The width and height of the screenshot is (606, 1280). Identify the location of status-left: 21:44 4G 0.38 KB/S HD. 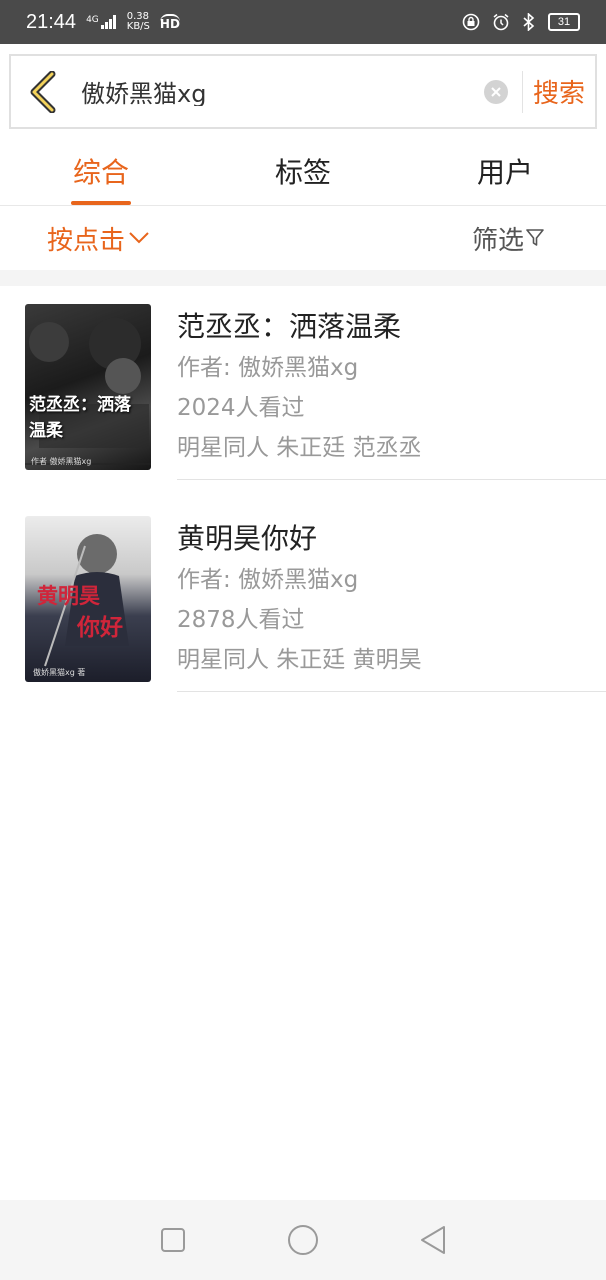
(103, 22).